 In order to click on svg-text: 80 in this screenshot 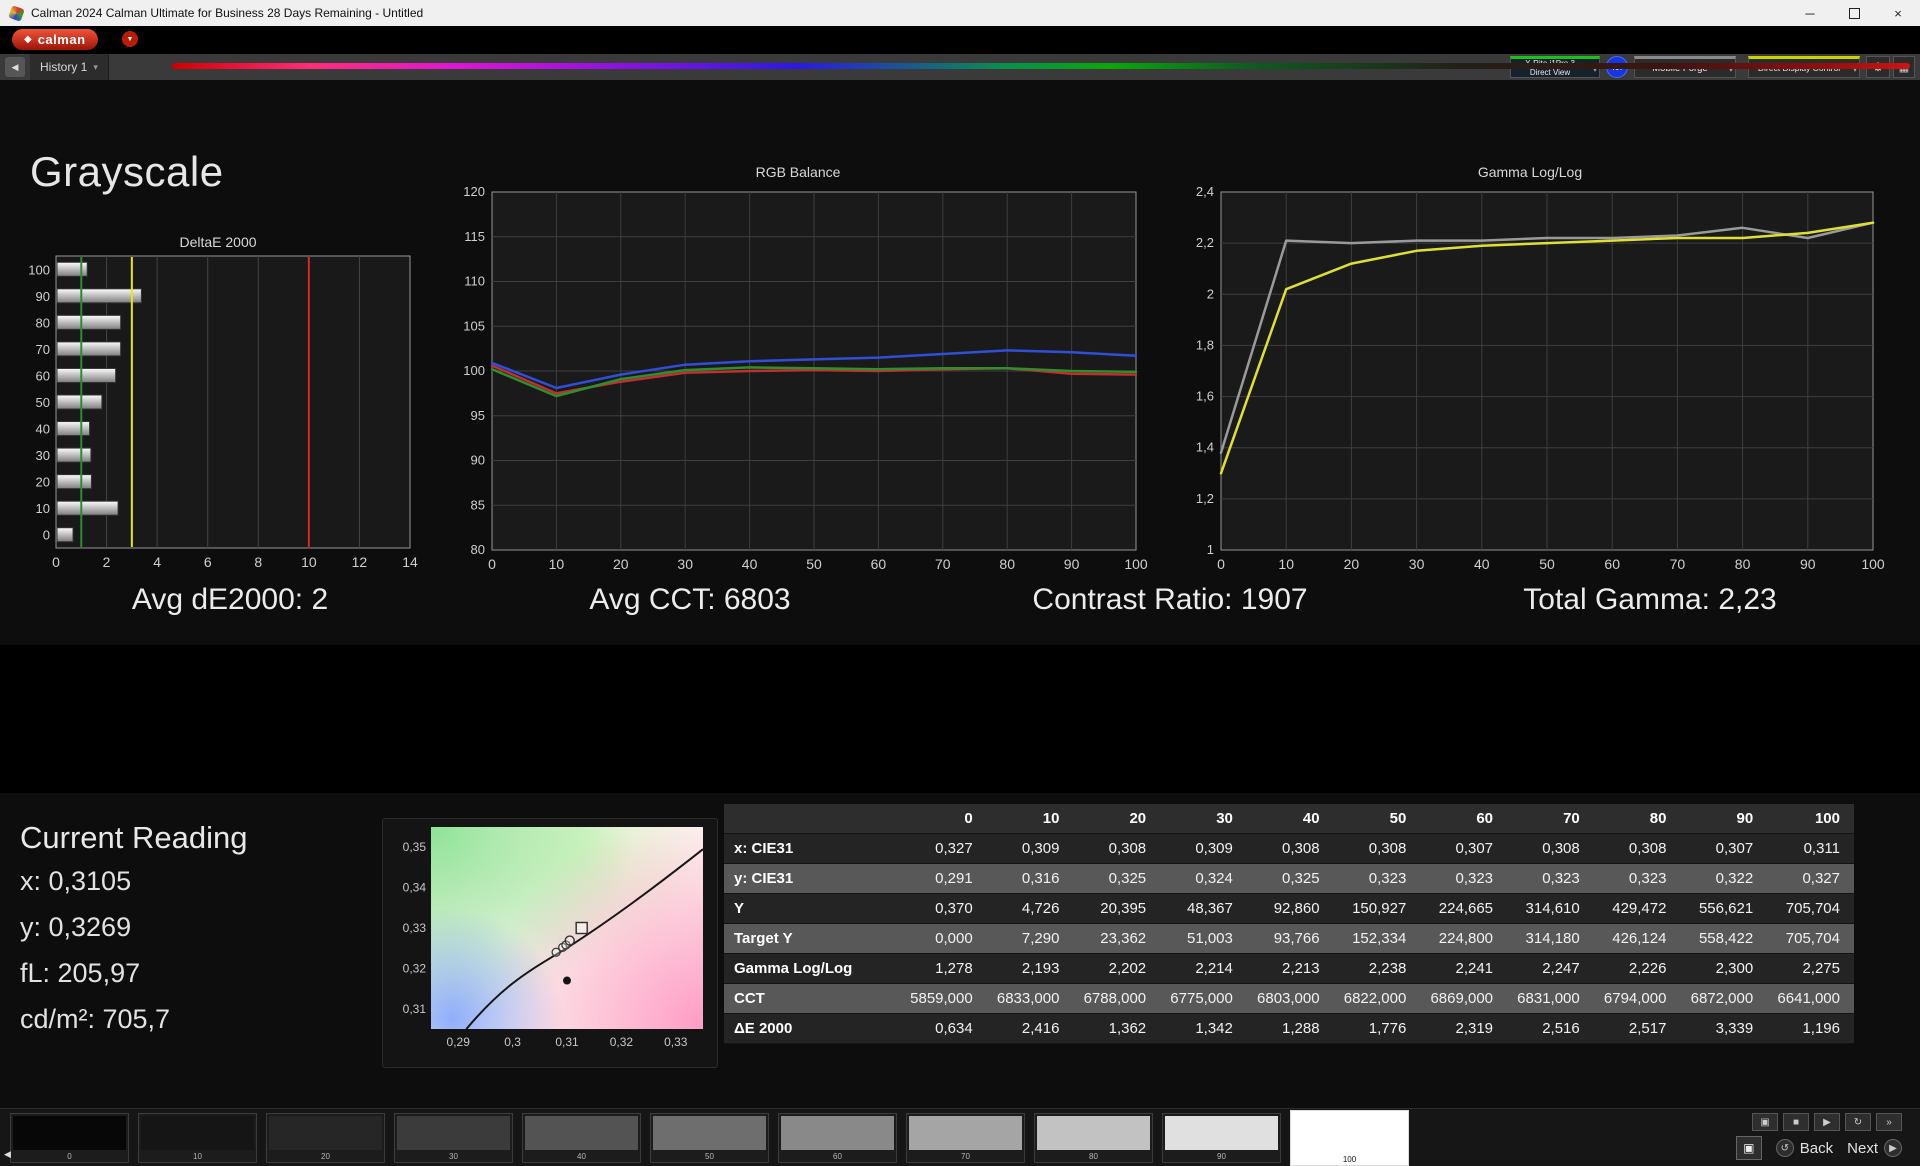, I will do `click(43, 322)`.